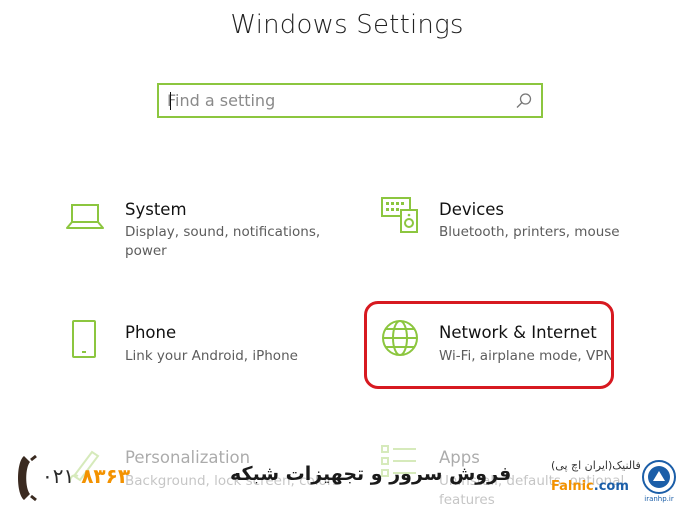 The image size is (694, 527). I want to click on brand-name-fa: فالنیک(ایران اچ پی), so click(596, 465).